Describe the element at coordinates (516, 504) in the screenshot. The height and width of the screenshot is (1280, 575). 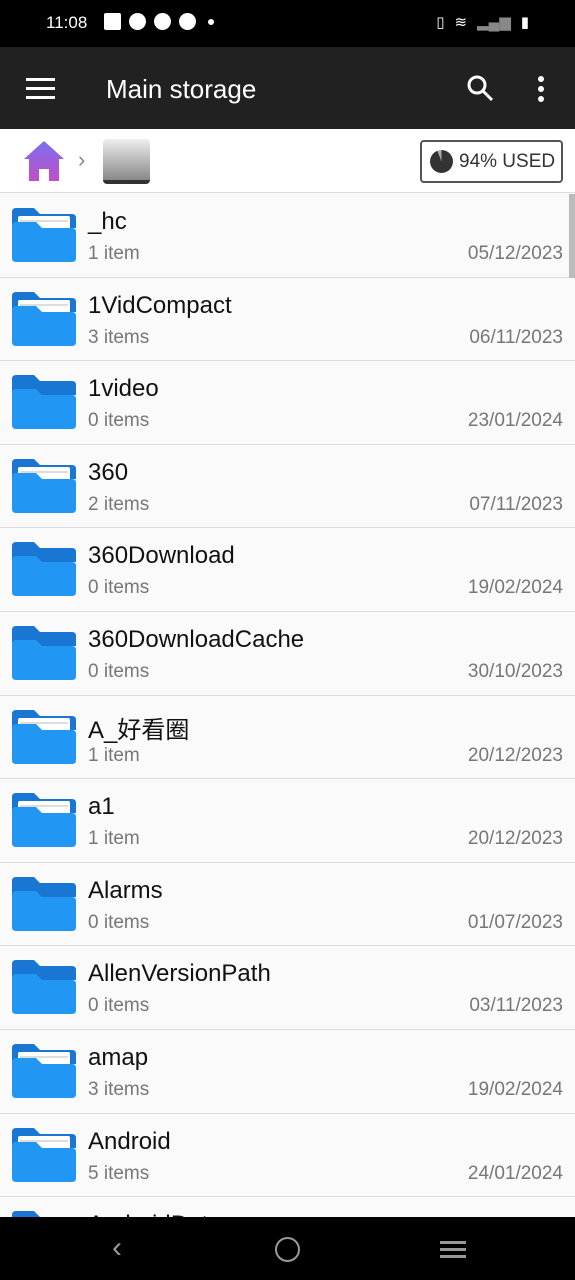
I see `modified-date: 07/11/2023` at that location.